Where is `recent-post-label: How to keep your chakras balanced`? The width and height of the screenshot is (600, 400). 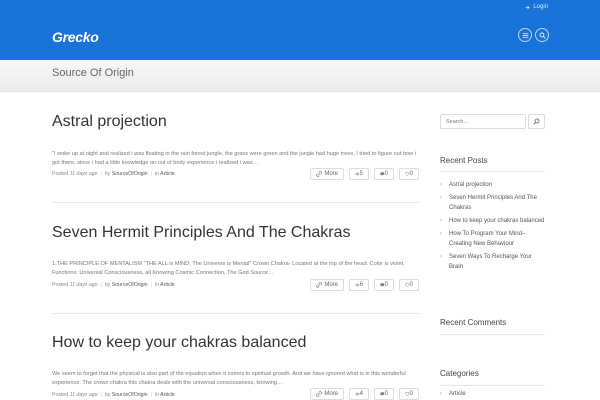 recent-post-label: How to keep your chakras balanced is located at coordinates (497, 221).